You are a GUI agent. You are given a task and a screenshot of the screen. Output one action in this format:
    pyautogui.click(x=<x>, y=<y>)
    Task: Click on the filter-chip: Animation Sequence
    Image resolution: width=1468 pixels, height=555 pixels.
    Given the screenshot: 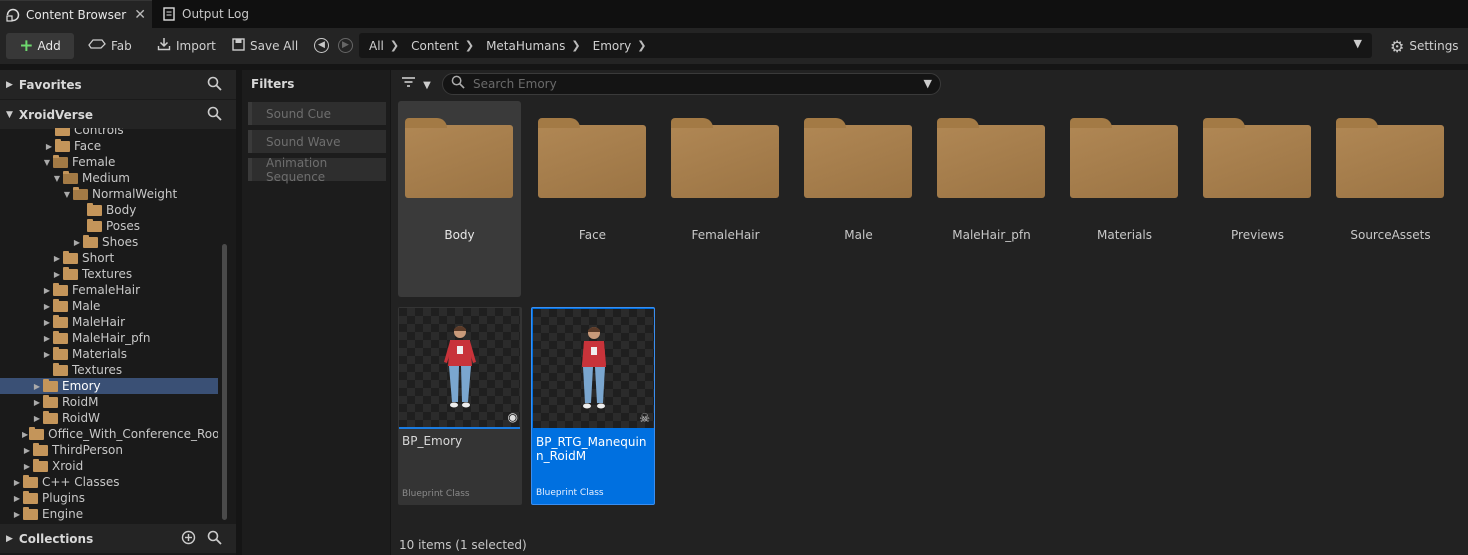 What is the action you would take?
    pyautogui.click(x=317, y=170)
    